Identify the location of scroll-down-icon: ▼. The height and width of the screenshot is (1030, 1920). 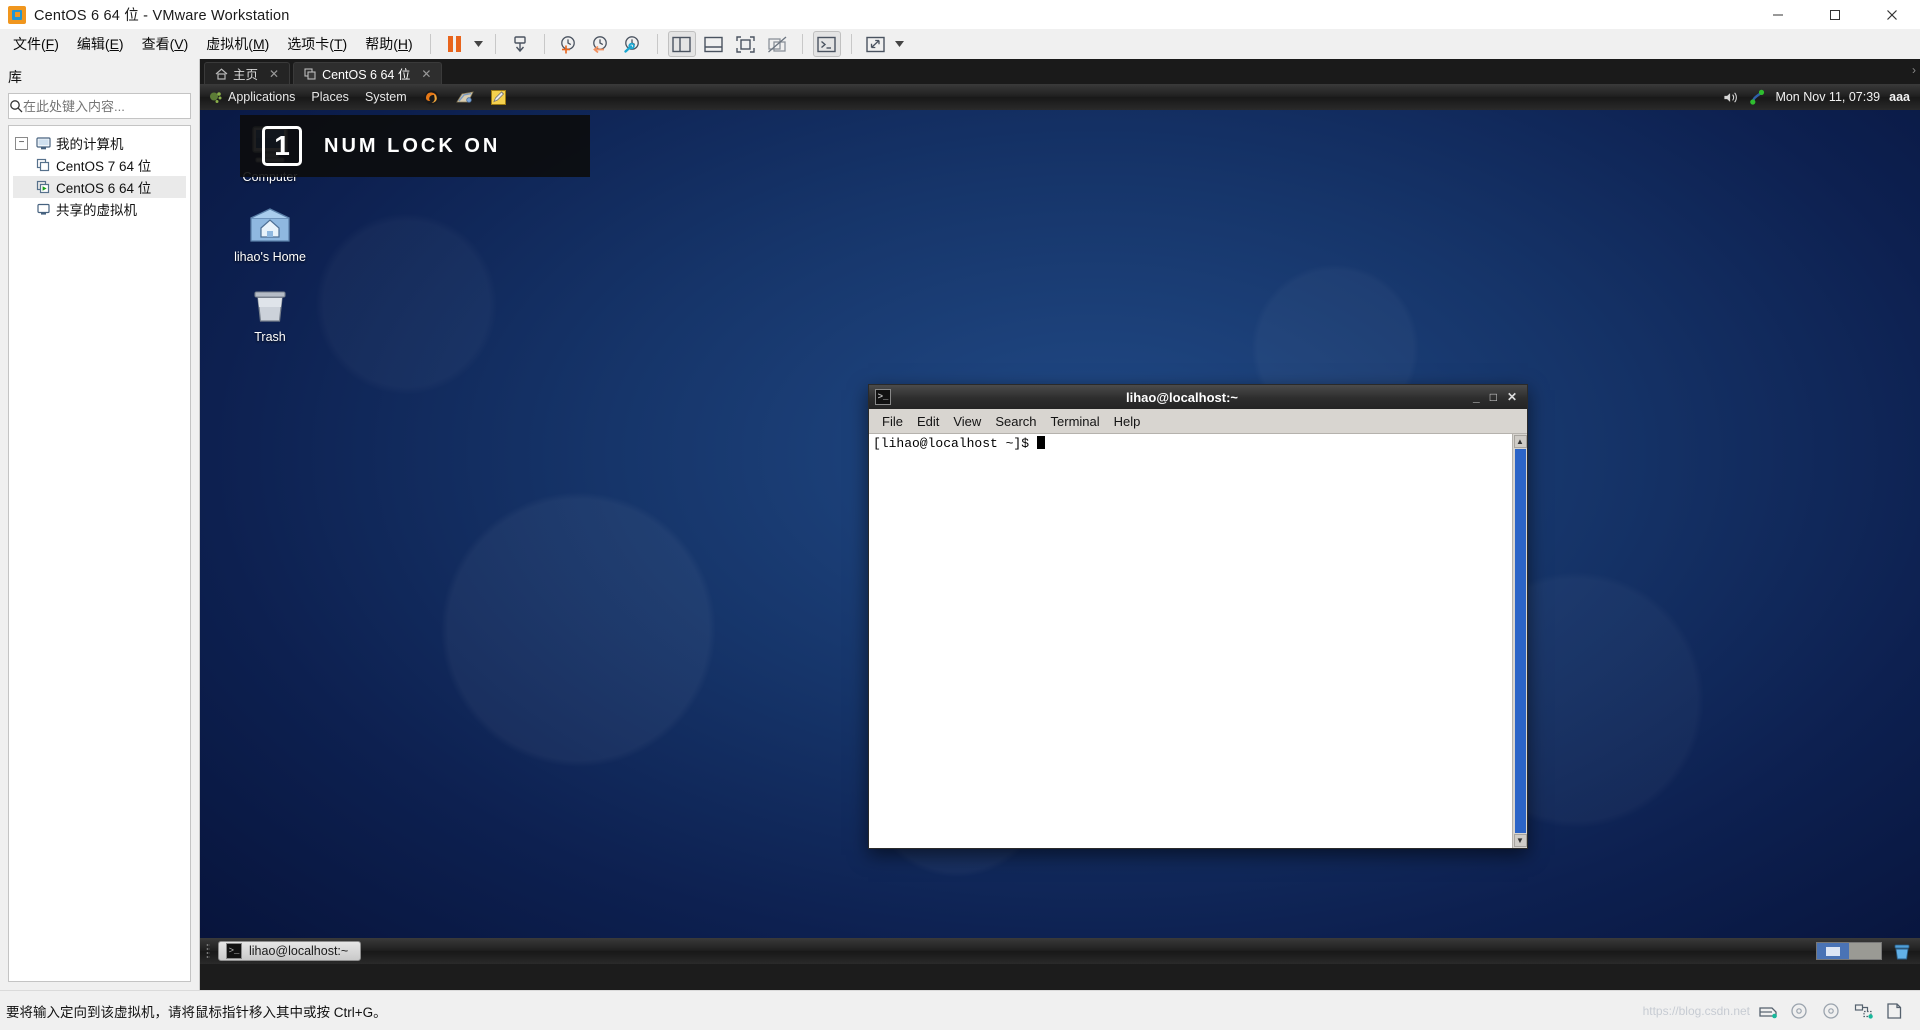
(1520, 840).